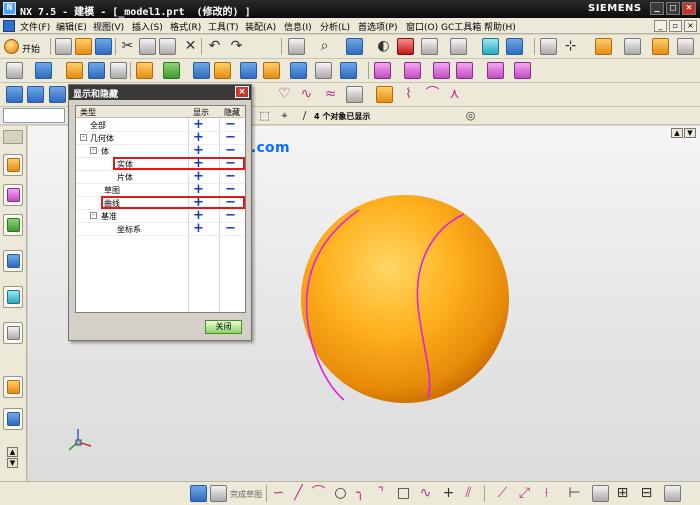 Image resolution: width=700 pixels, height=505 pixels. Describe the element at coordinates (83, 46) in the screenshot. I see `open-folder-icon` at that location.